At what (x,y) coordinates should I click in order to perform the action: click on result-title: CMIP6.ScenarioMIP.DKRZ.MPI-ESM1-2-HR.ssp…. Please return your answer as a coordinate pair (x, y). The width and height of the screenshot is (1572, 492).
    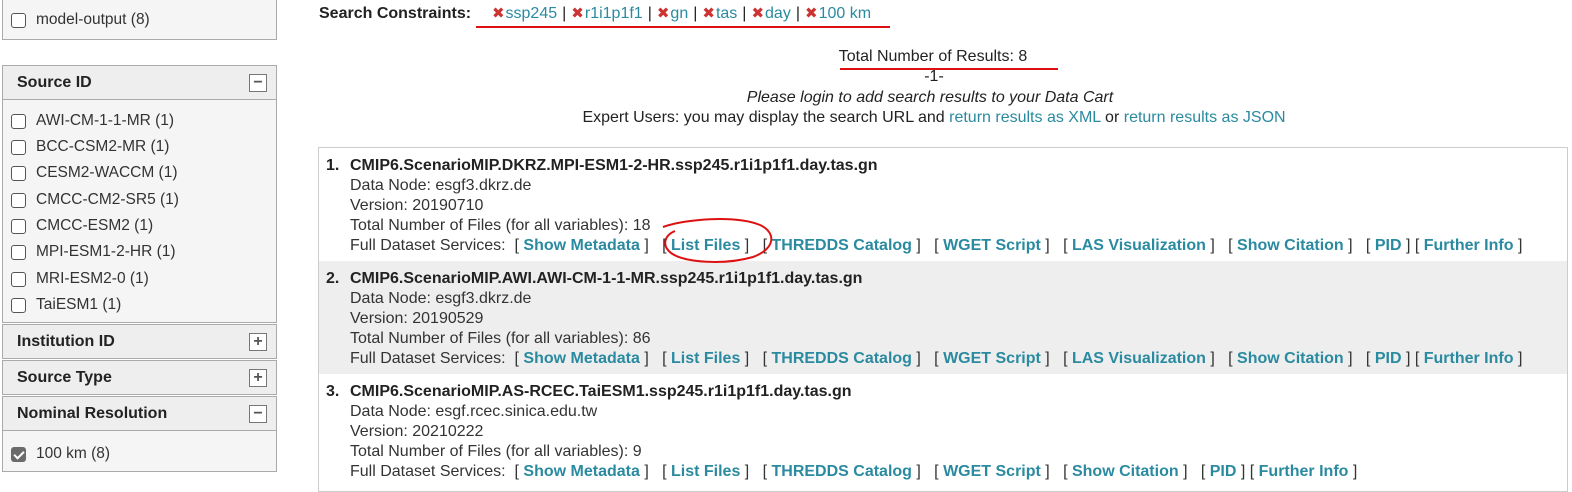
    Looking at the image, I should click on (614, 165).